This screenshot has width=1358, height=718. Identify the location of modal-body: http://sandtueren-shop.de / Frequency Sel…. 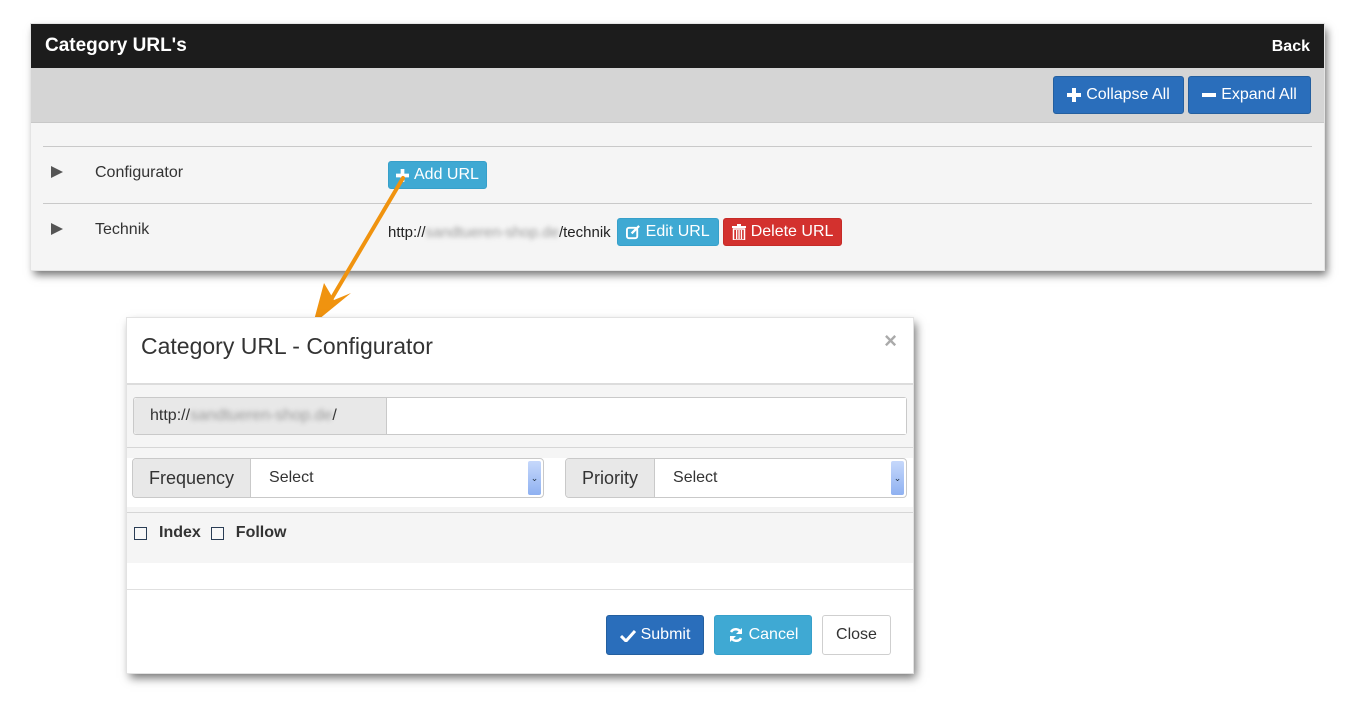
(520, 474).